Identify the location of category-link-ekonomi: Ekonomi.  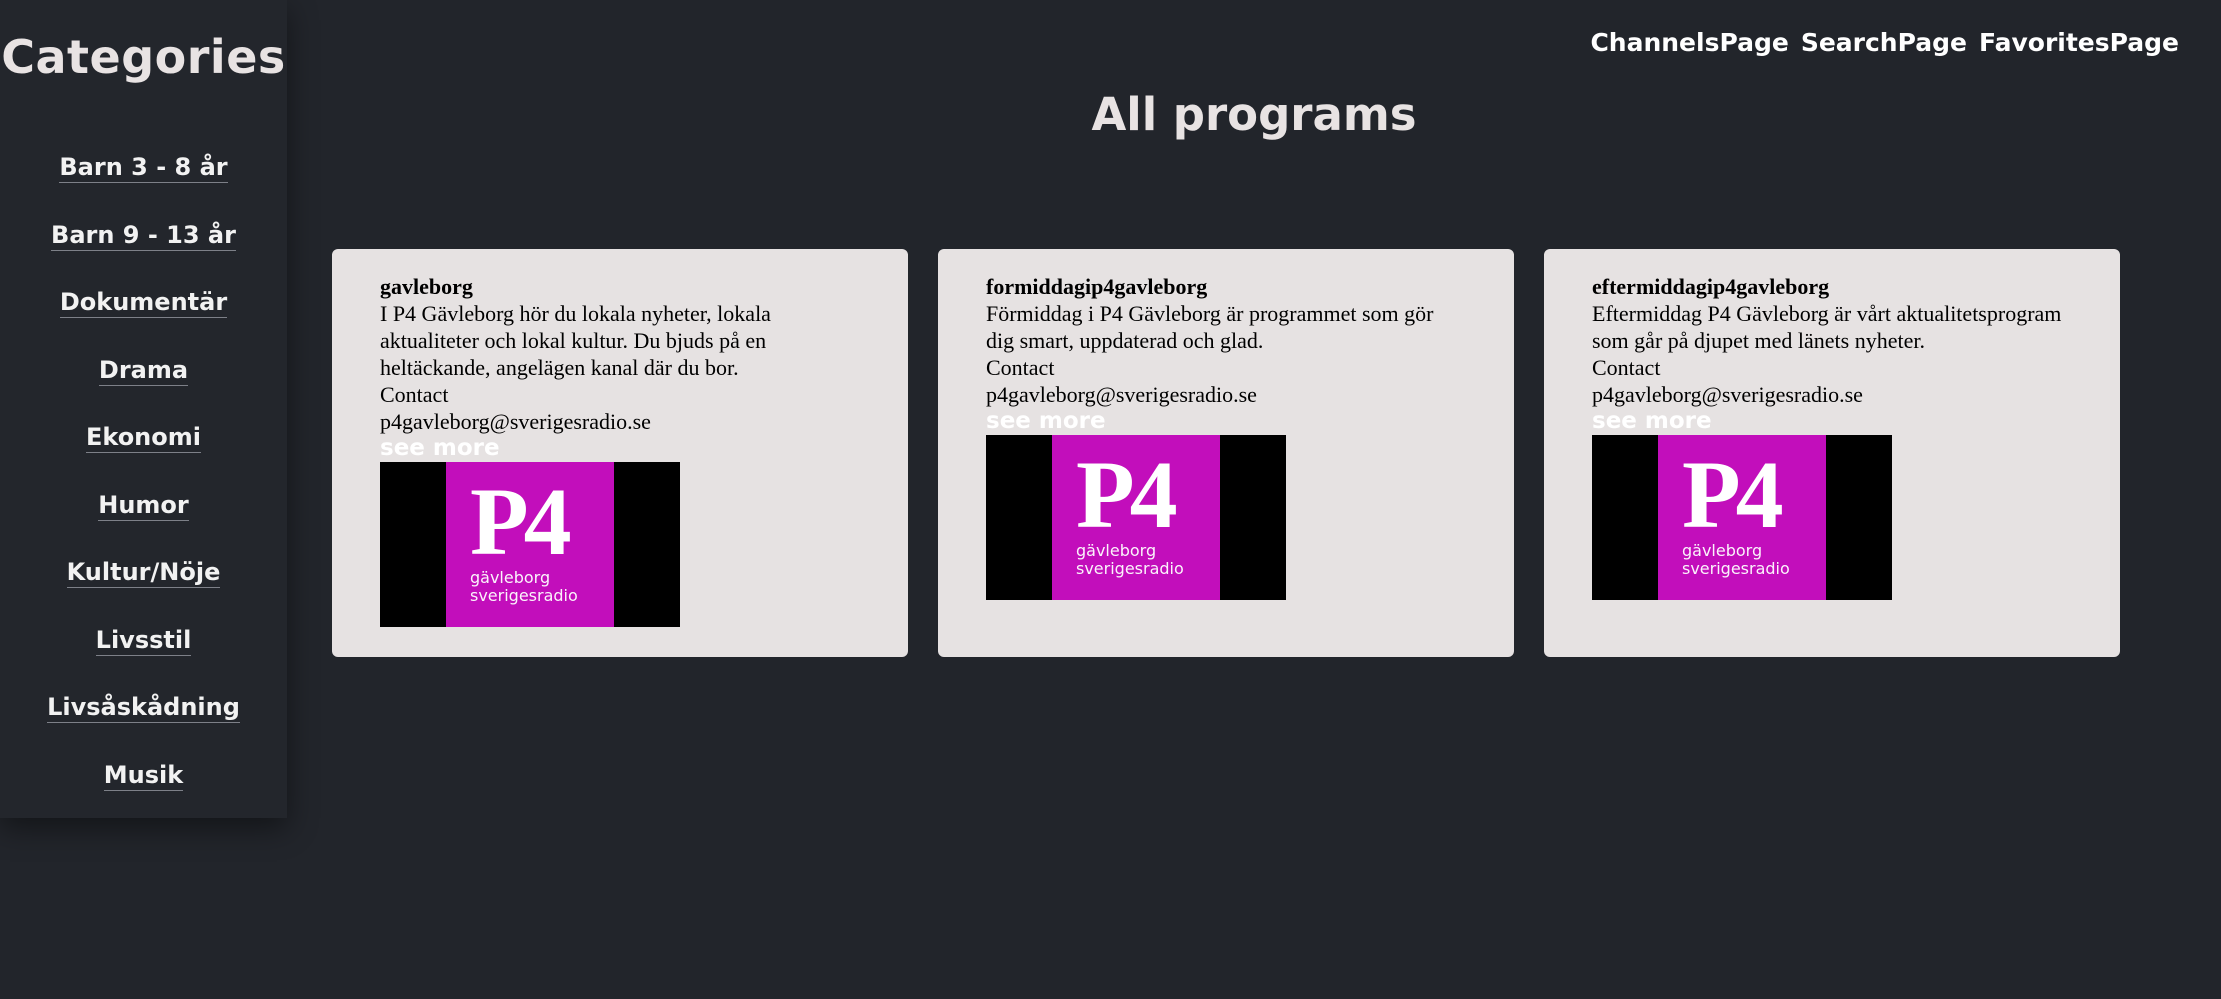
(143, 438).